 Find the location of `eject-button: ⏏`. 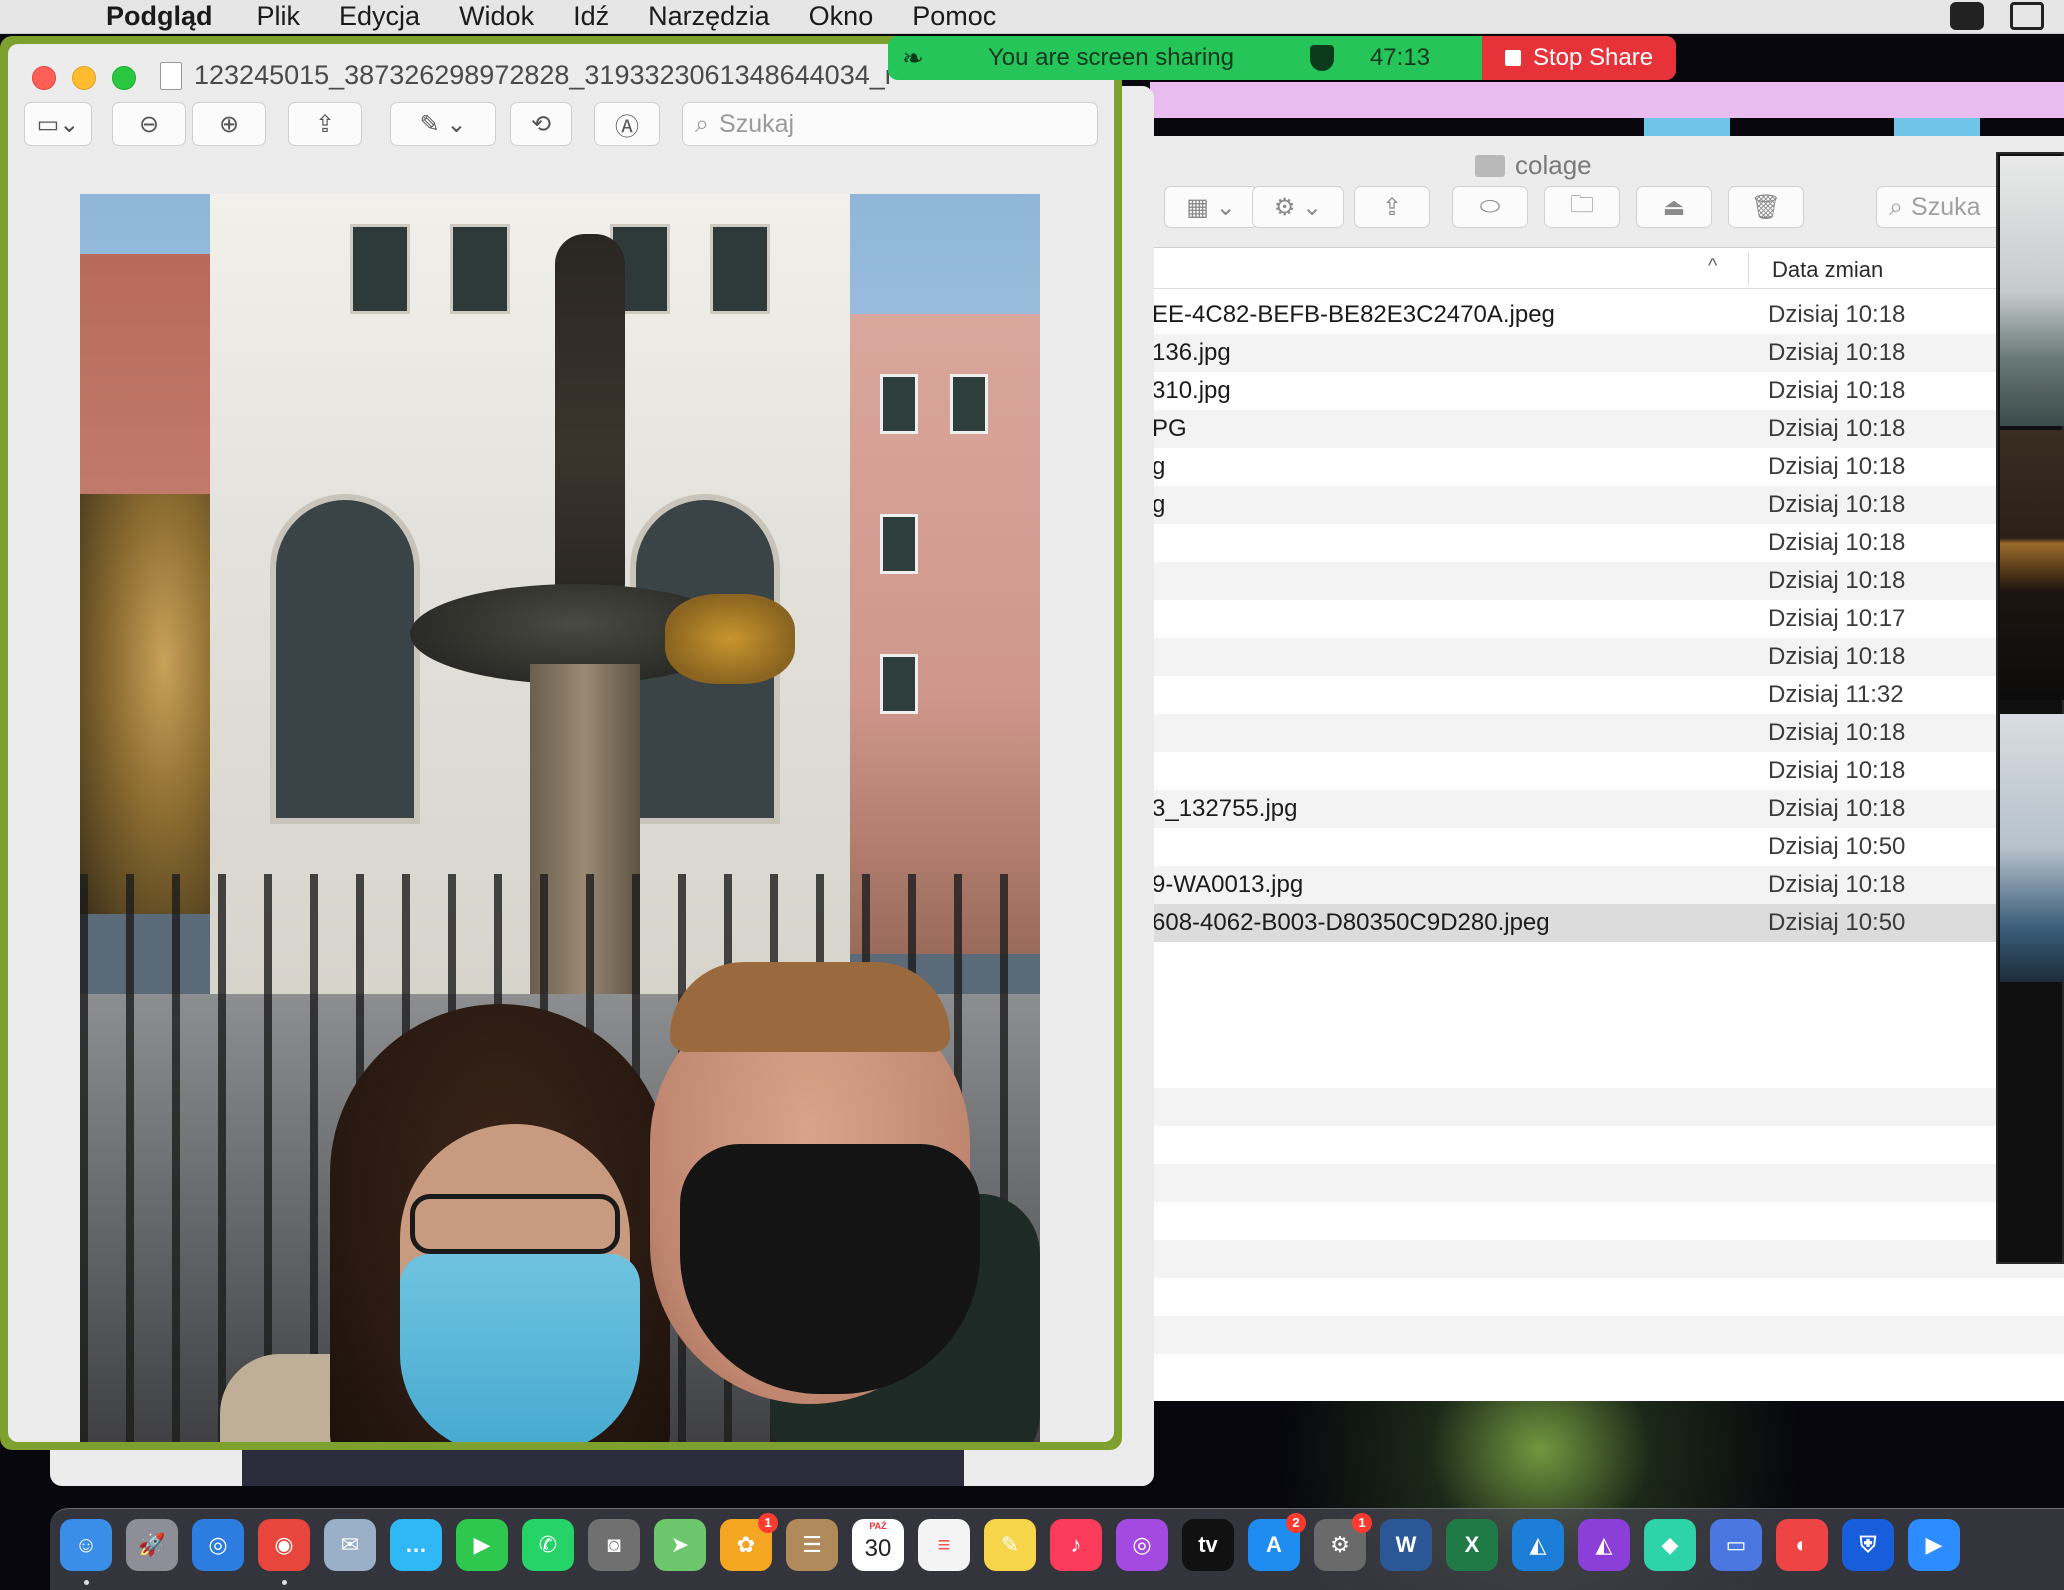

eject-button: ⏏ is located at coordinates (1674, 207).